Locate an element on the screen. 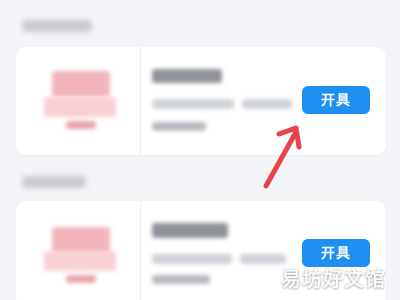 This screenshot has width=400, height=300. issue-button: 开具 is located at coordinates (336, 100).